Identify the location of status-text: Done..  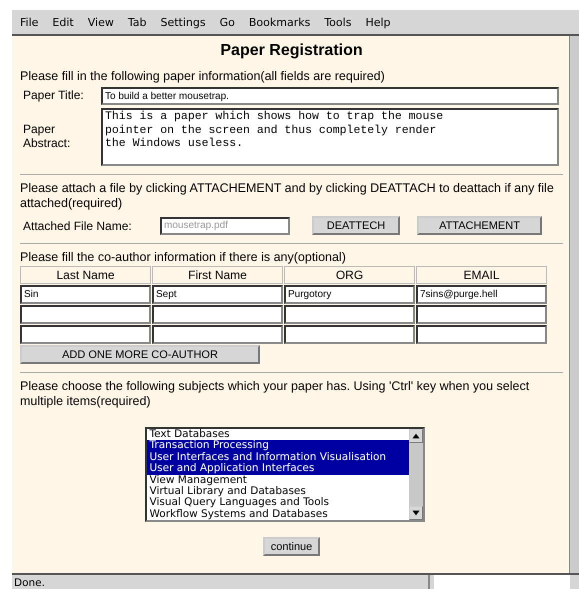
(221, 582).